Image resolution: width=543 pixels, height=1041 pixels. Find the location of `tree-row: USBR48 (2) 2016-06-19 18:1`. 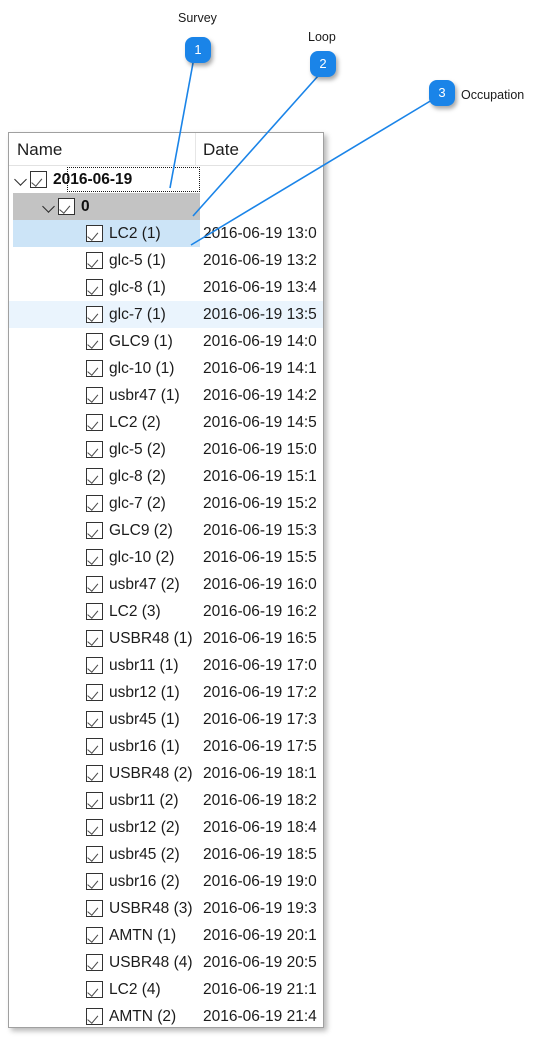

tree-row: USBR48 (2) 2016-06-19 18:1 is located at coordinates (166, 773).